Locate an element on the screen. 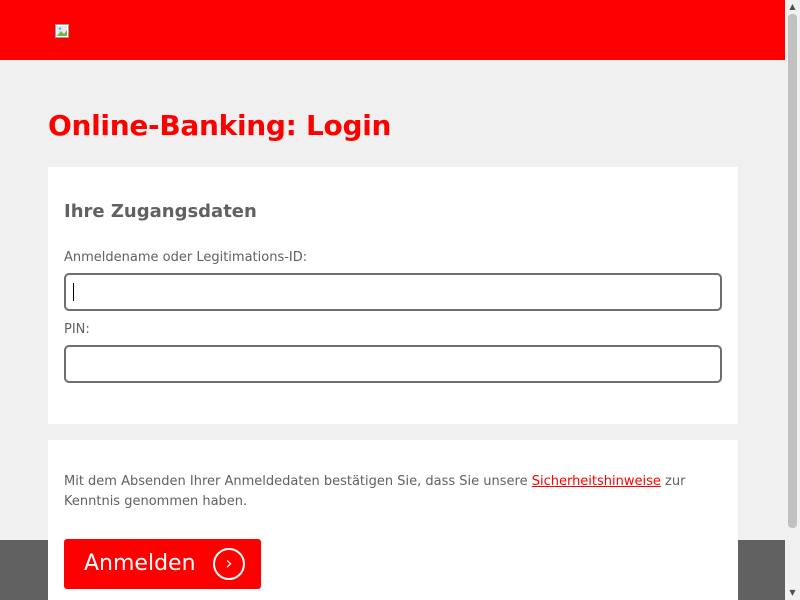 The image size is (800, 600). pin-label: PIN: is located at coordinates (77, 329).